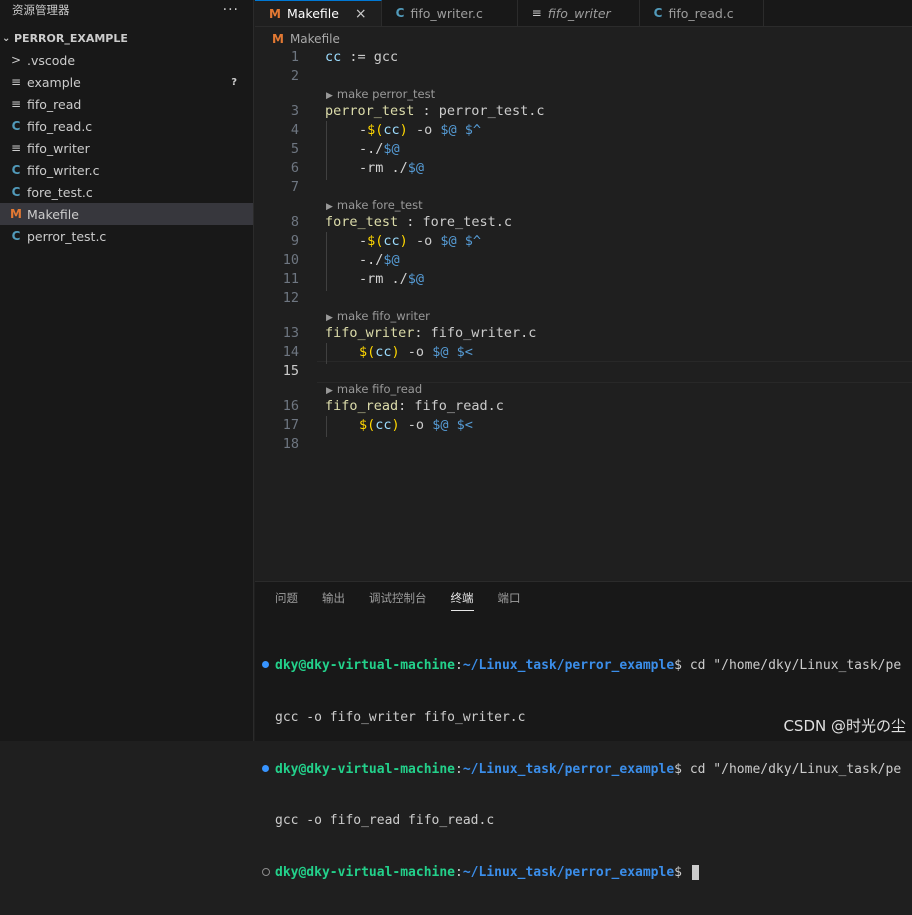 This screenshot has width=912, height=915. Describe the element at coordinates (67, 236) in the screenshot. I see `tree-item-label: perror_test.c` at that location.